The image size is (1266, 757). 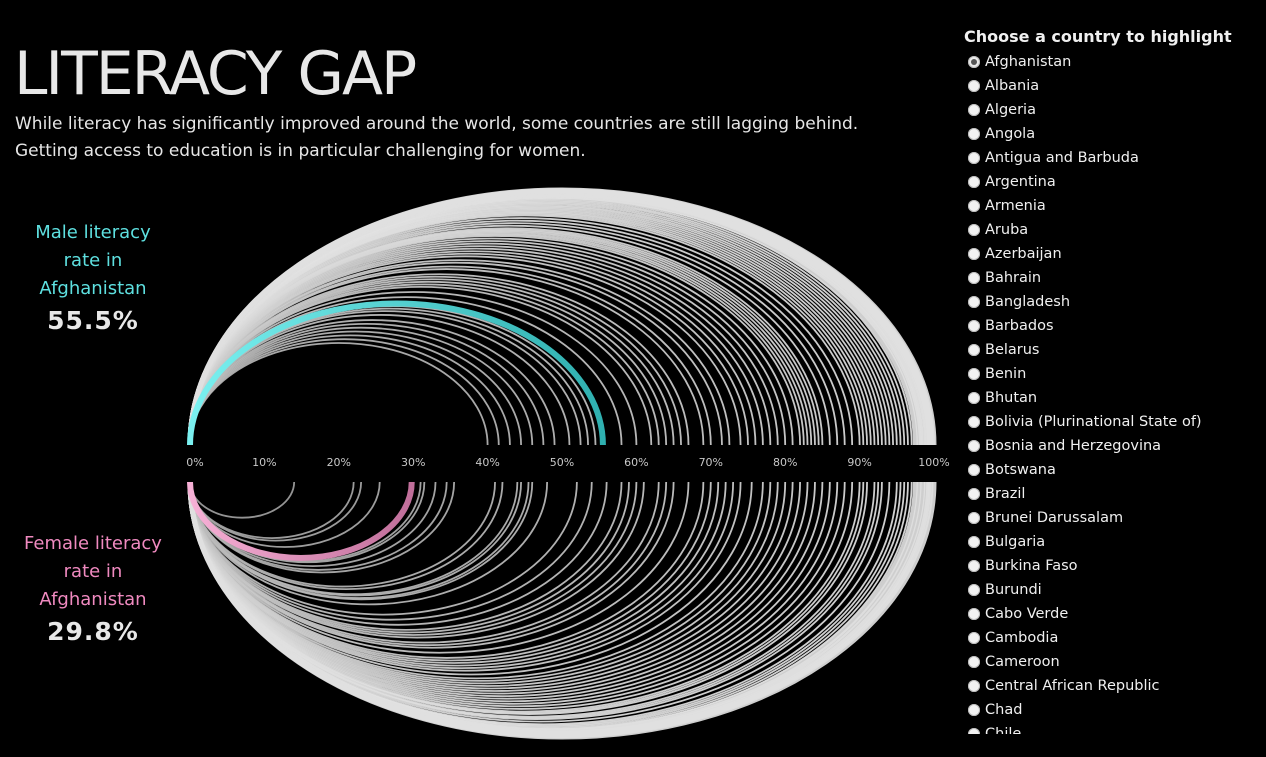 I want to click on country-option-label: Burkina Faso, so click(x=1031, y=566).